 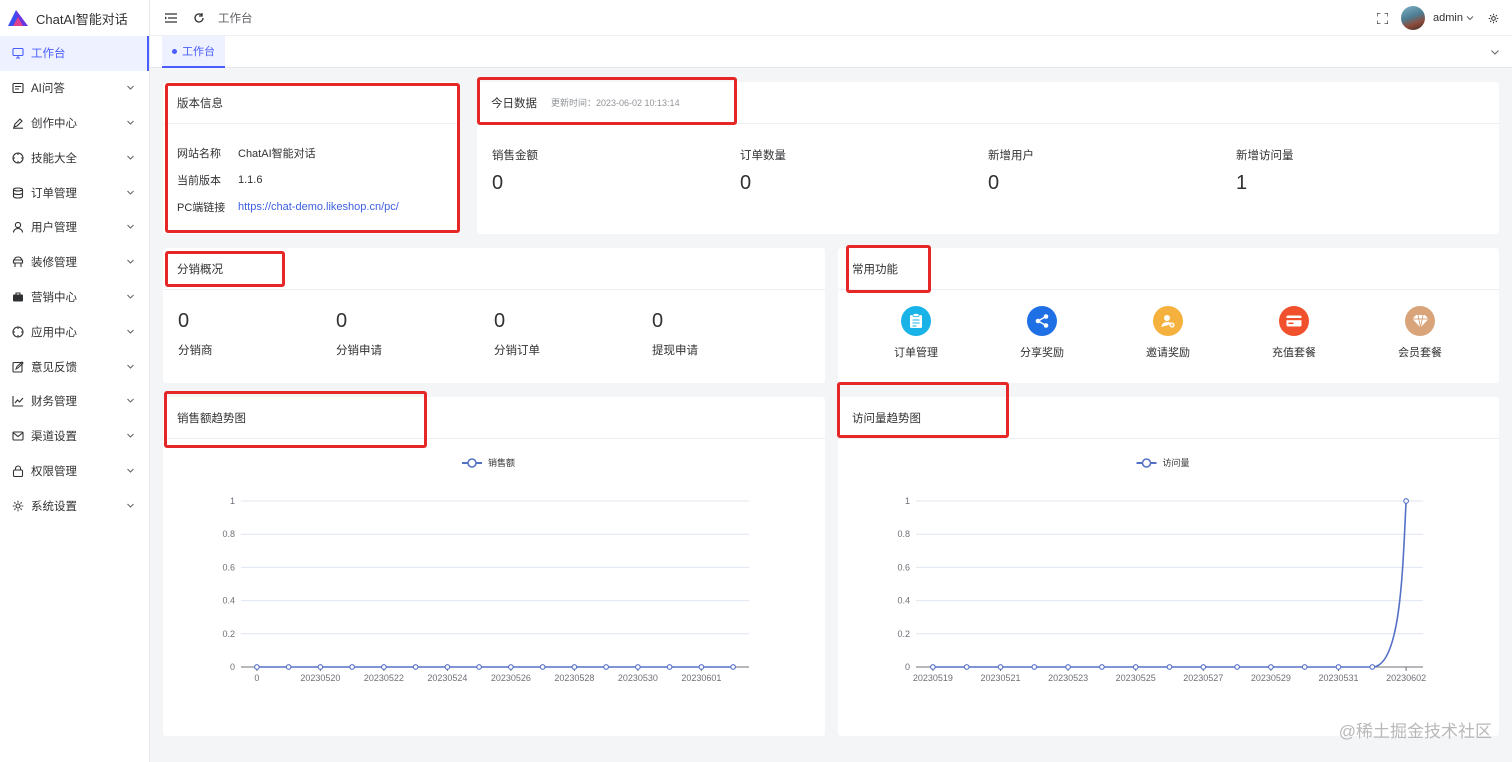 What do you see at coordinates (74, 88) in the screenshot?
I see `sidebar-item-1: AI问答` at bounding box center [74, 88].